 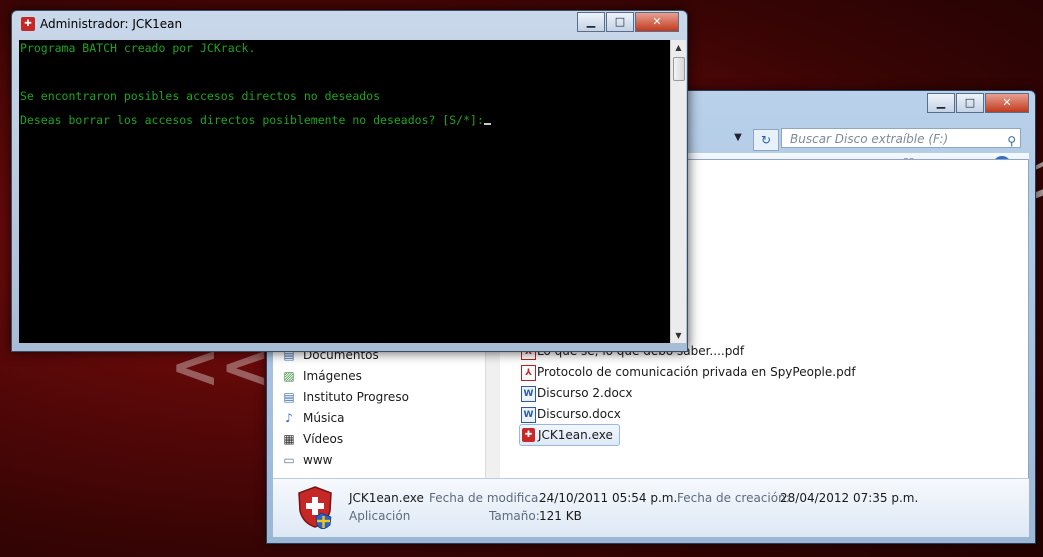 What do you see at coordinates (560, 516) in the screenshot?
I see `details-size-value: 121 KB` at bounding box center [560, 516].